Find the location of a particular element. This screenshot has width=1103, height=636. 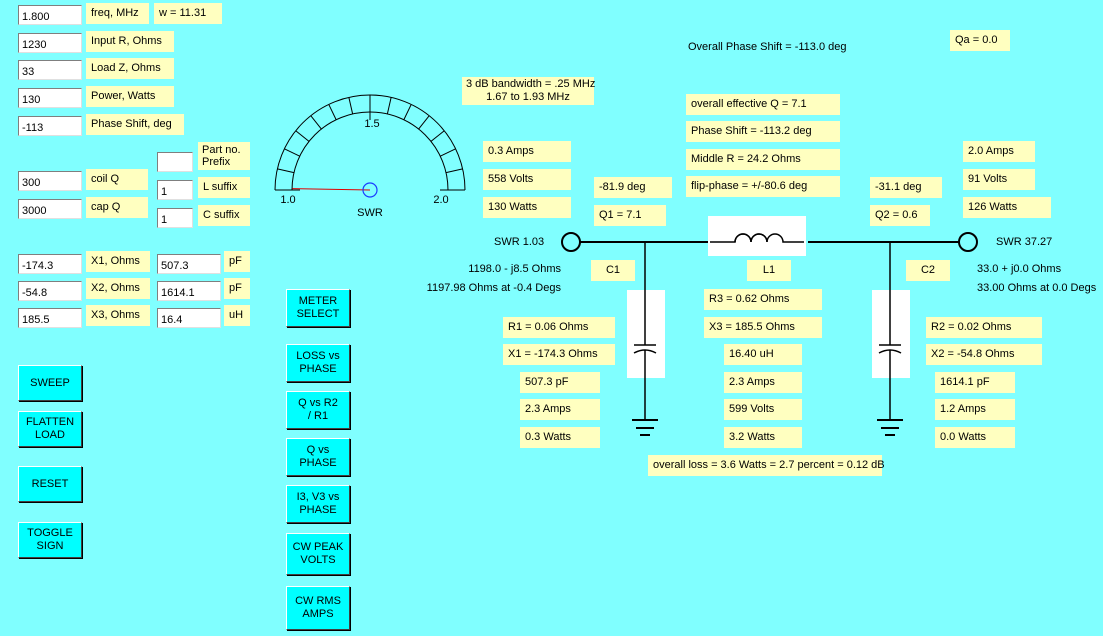

c2-value-input is located at coordinates (189, 291).